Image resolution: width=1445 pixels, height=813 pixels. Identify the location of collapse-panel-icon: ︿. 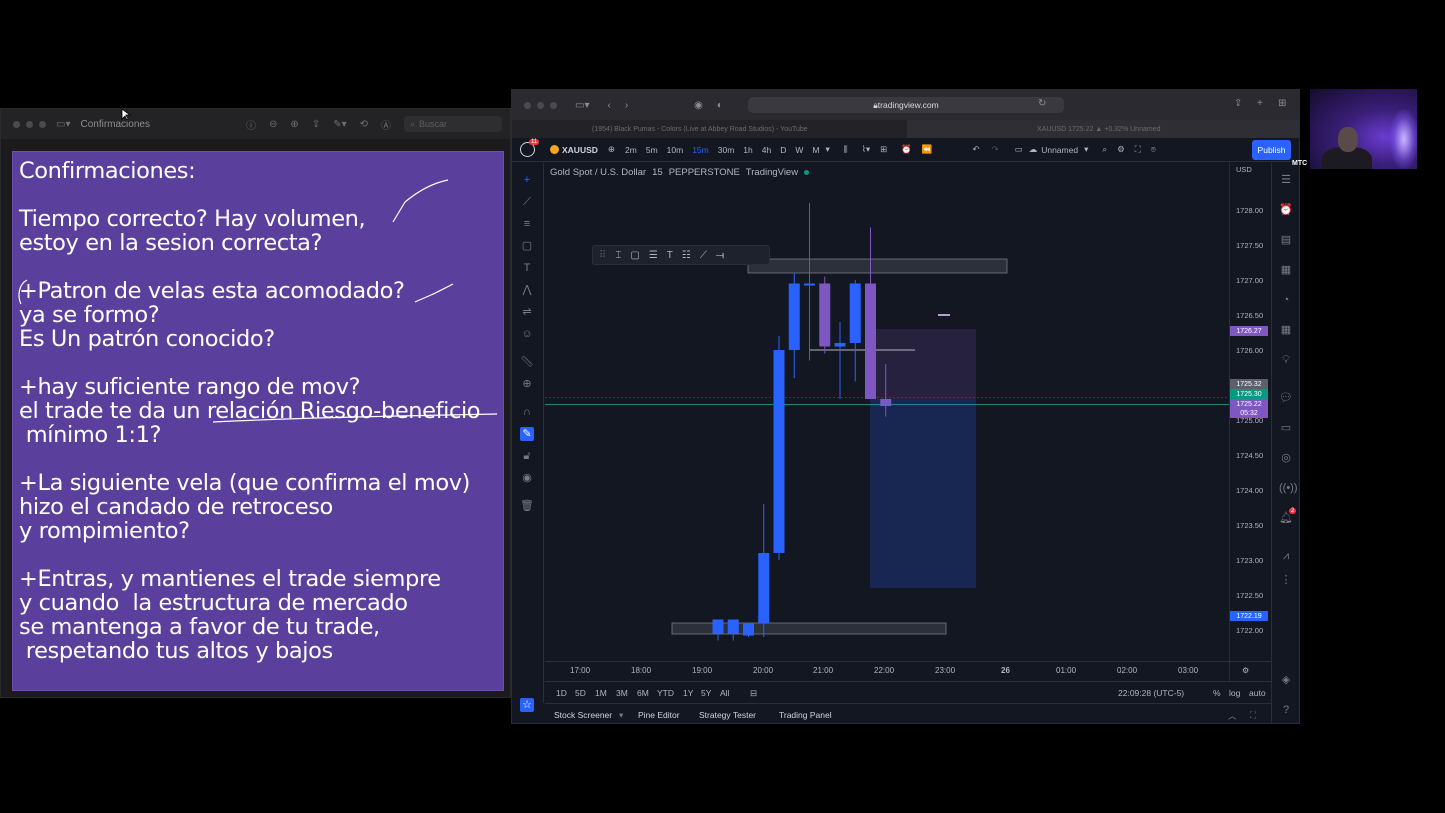
(1232, 716).